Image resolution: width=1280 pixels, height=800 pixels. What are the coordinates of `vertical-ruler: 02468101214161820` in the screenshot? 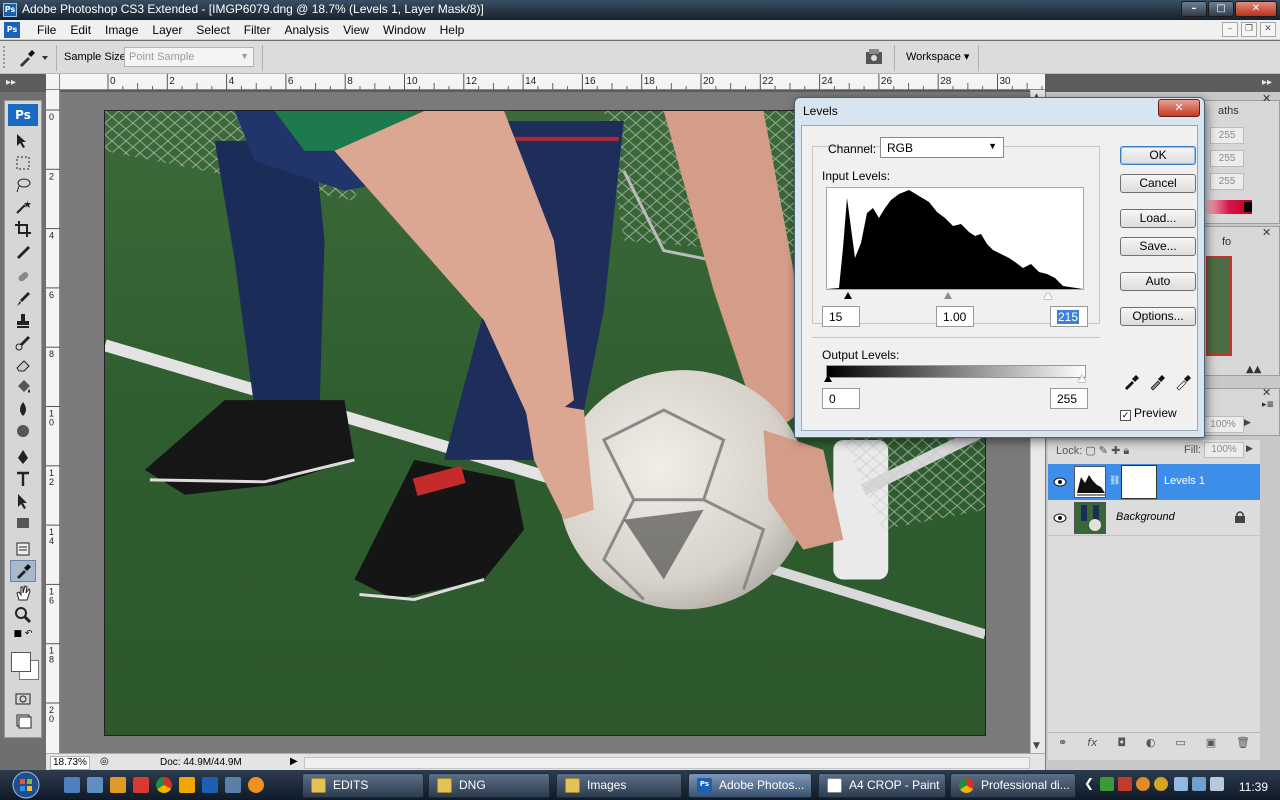 It's located at (53, 421).